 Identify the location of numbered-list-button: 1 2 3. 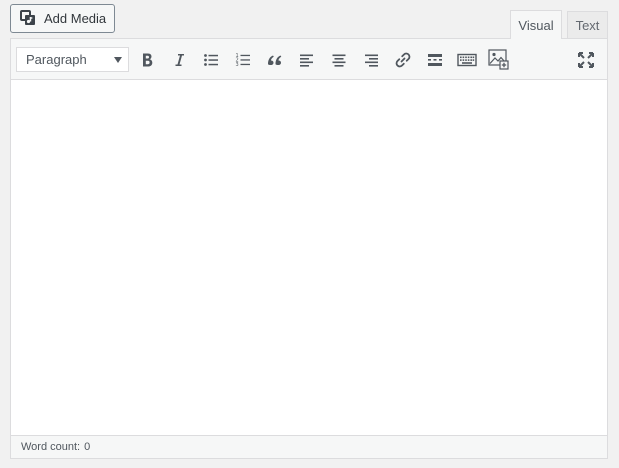
(243, 60).